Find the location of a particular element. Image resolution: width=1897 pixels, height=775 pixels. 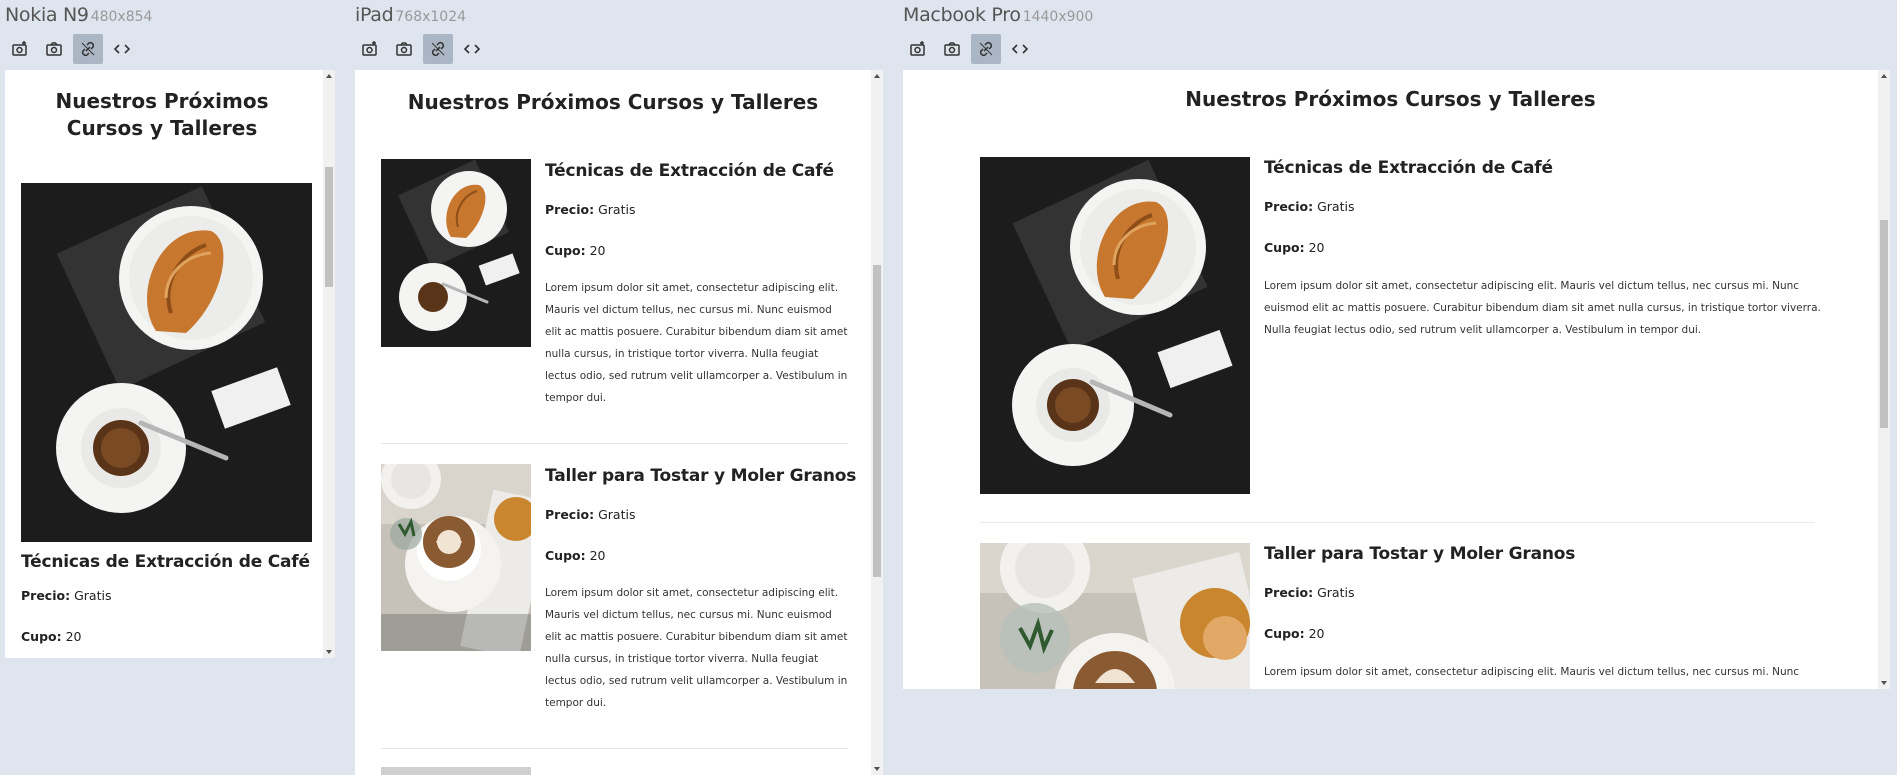

device-size: 768x1024 is located at coordinates (431, 17).